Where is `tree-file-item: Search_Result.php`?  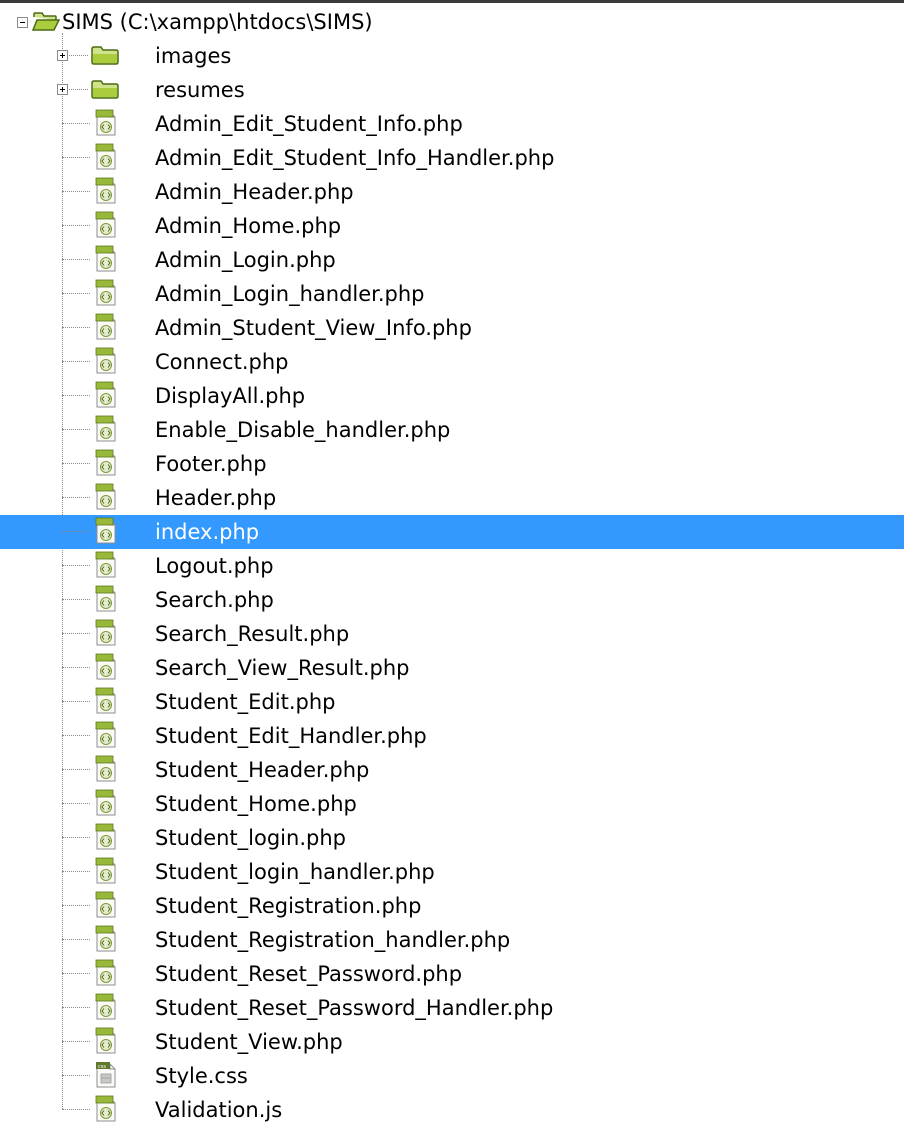
tree-file-item: Search_Result.php is located at coordinates (452, 634).